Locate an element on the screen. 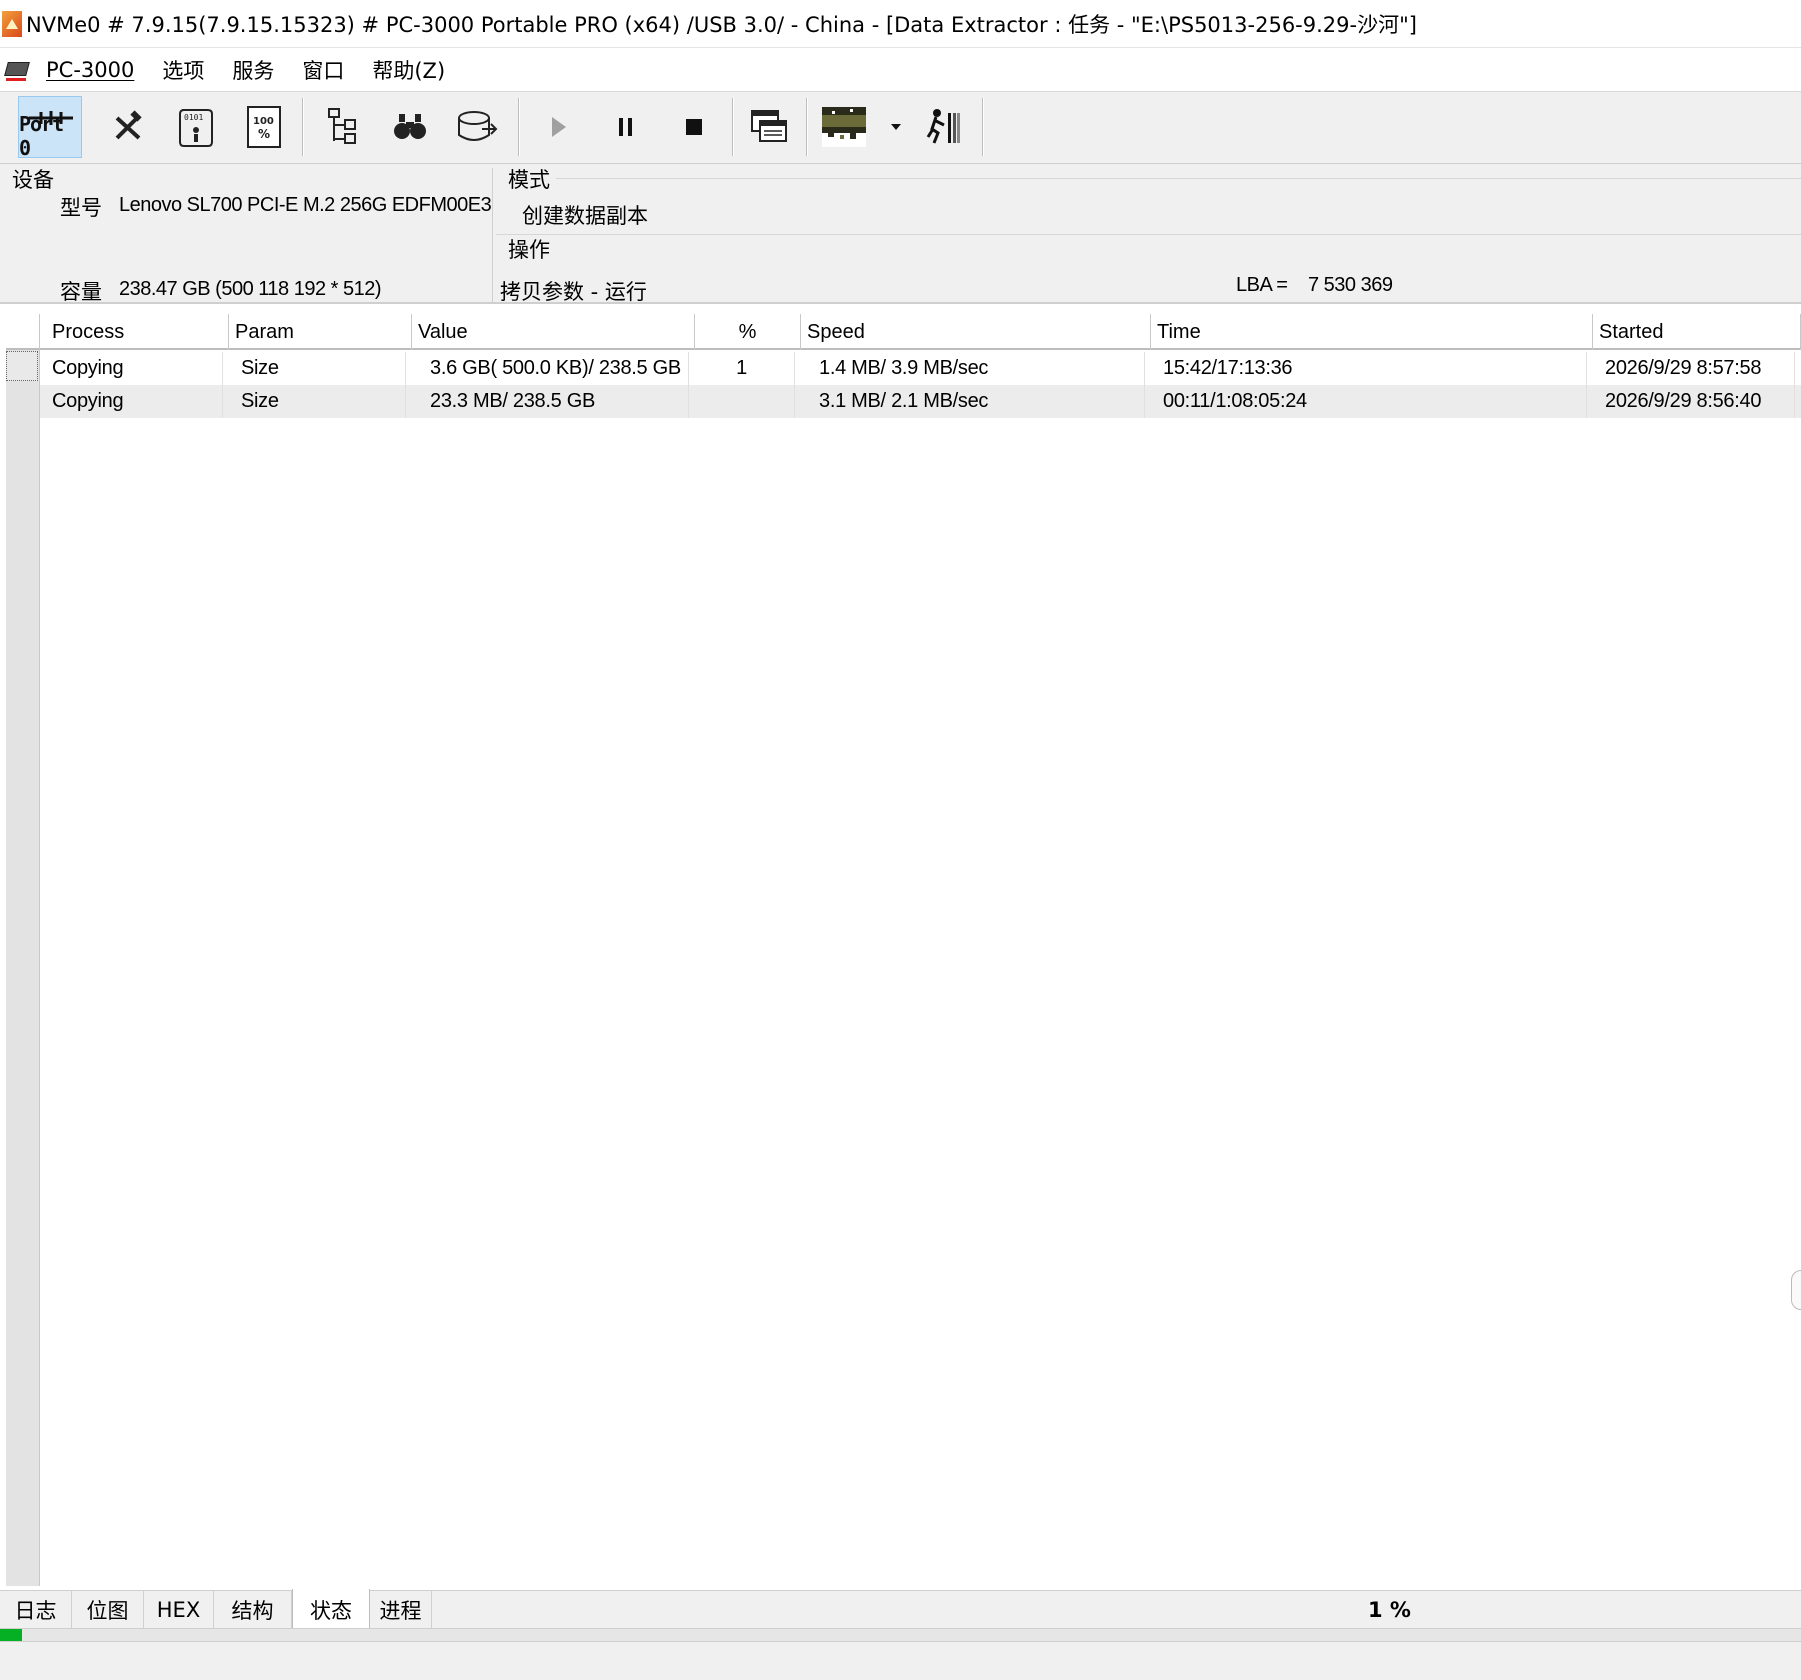  bottom-tabs: 日志 位图 HEX 结构 状态 进程 1 % is located at coordinates (900, 1610).